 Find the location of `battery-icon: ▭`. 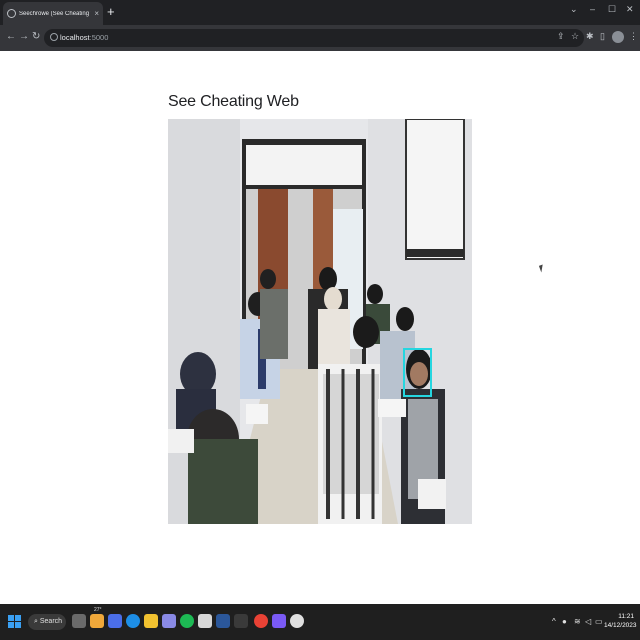

battery-icon: ▭ is located at coordinates (599, 621).